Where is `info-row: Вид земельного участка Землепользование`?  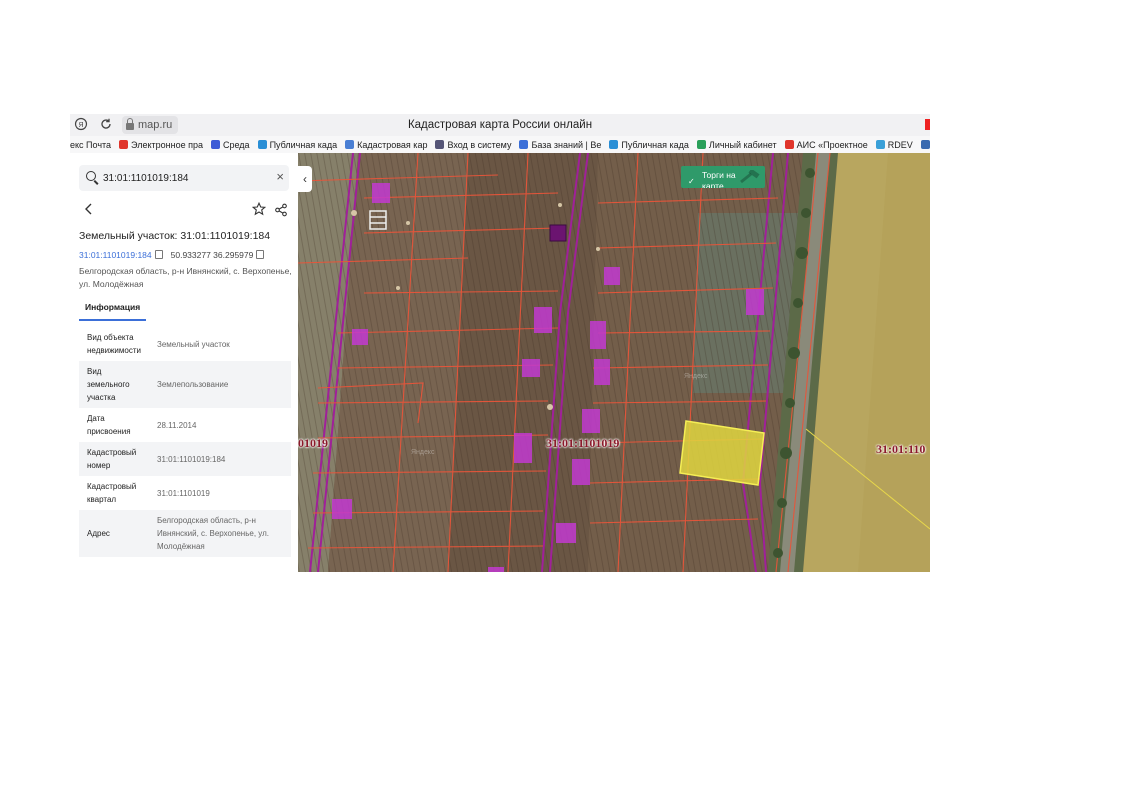 info-row: Вид земельного участка Землепользование is located at coordinates (185, 384).